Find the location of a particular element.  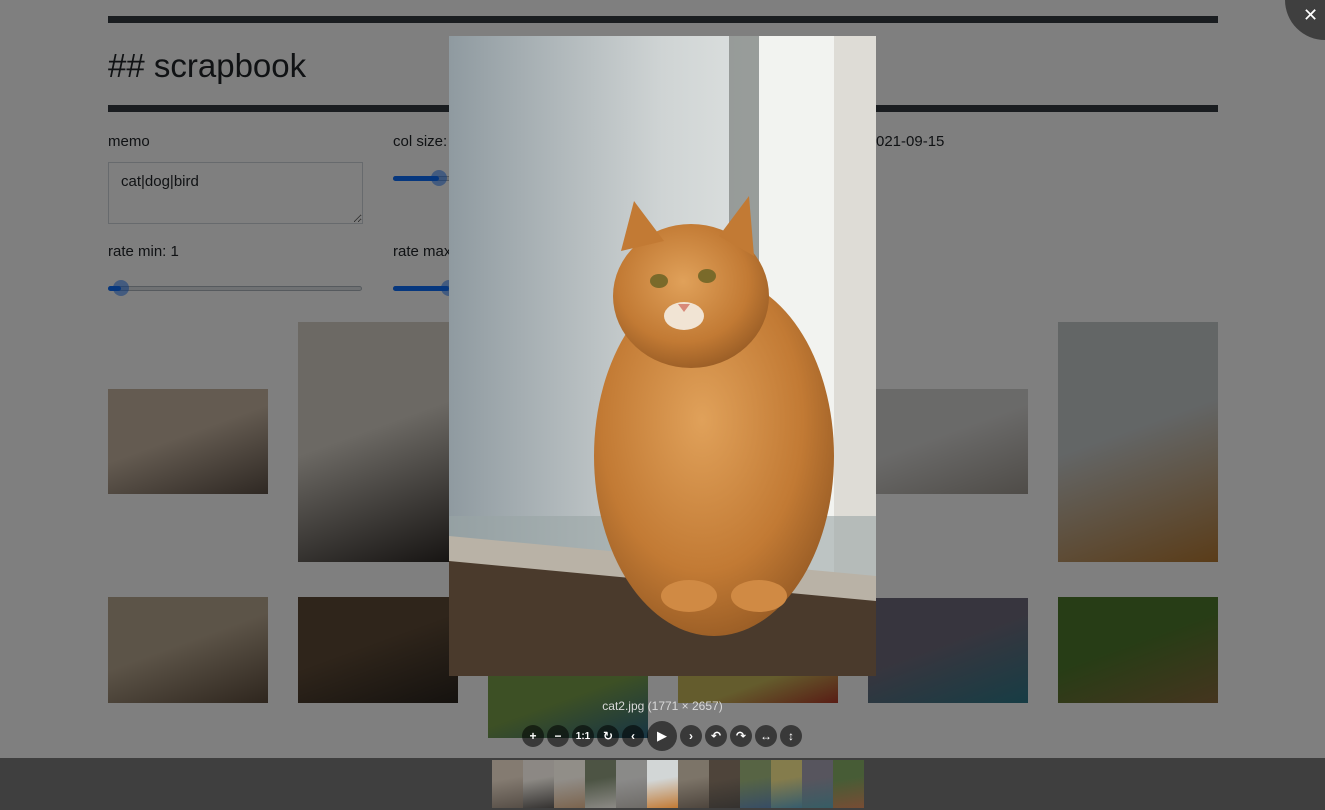

rotate-right-button: ↷ is located at coordinates (741, 736).